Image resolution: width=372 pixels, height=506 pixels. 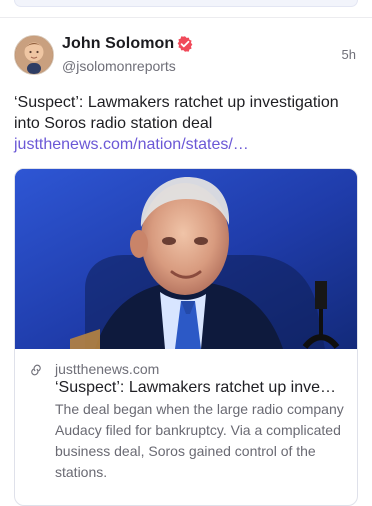 What do you see at coordinates (34, 55) in the screenshot?
I see `author-avatar` at bounding box center [34, 55].